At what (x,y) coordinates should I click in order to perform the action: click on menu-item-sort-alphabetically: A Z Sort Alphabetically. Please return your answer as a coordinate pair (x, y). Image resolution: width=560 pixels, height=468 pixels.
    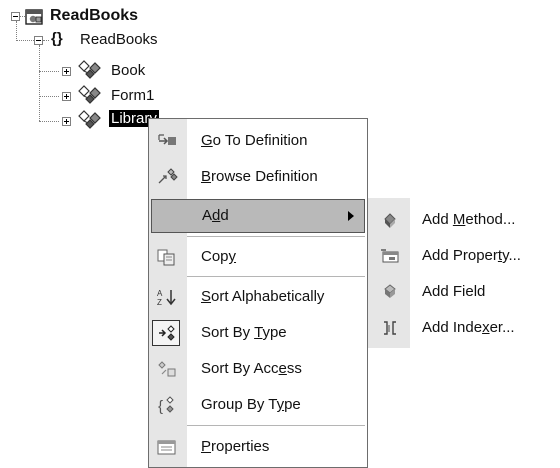
    Looking at the image, I should click on (258, 297).